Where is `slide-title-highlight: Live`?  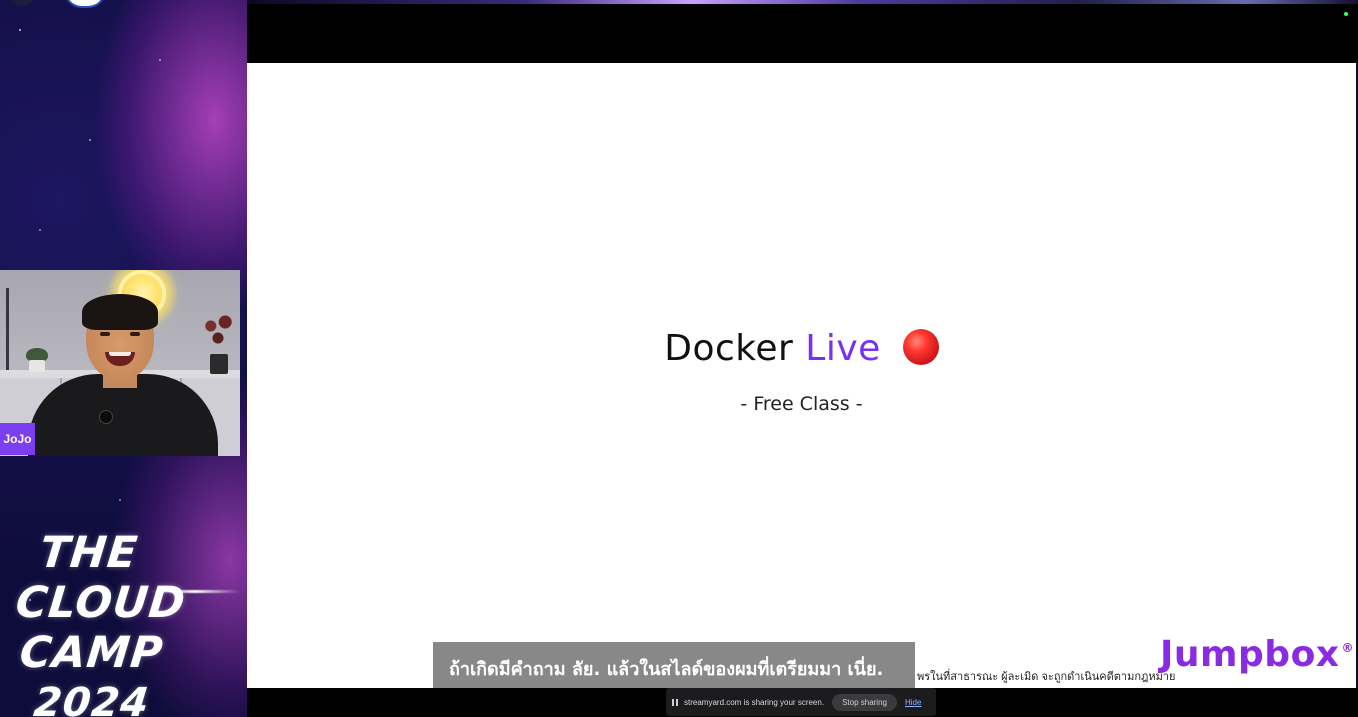
slide-title-highlight: Live is located at coordinates (843, 348).